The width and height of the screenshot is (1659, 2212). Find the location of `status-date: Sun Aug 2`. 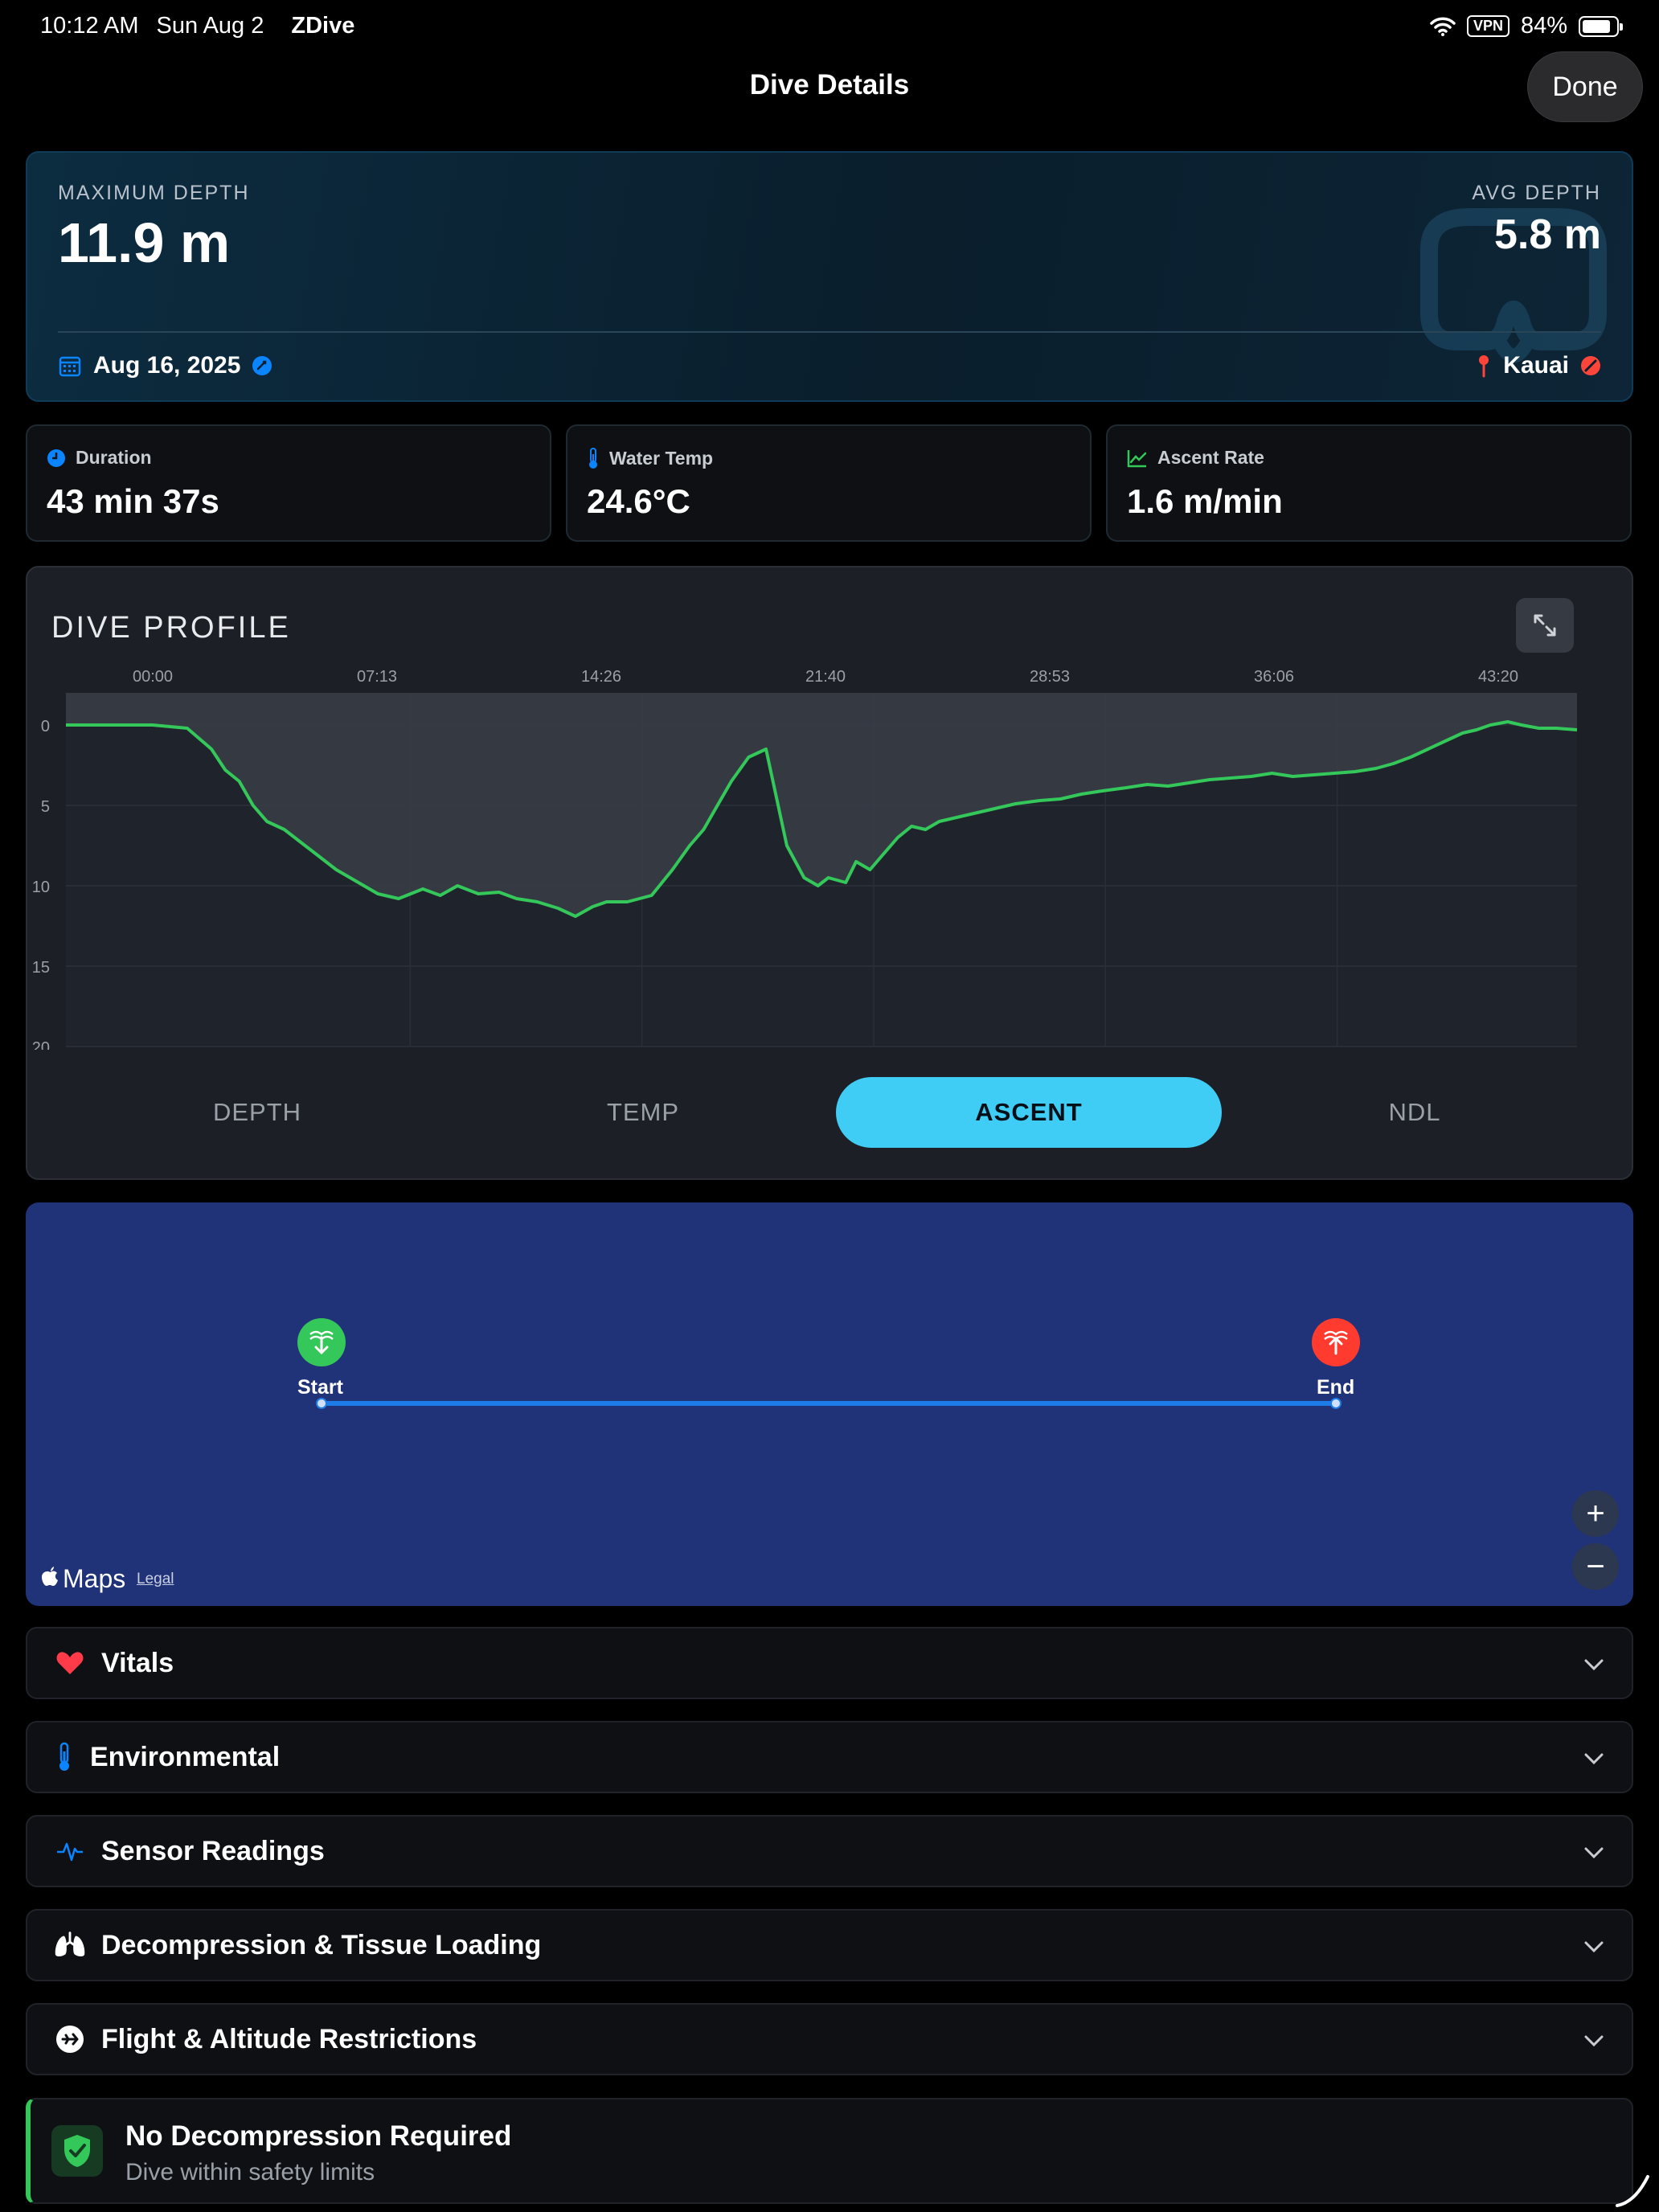

status-date: Sun Aug 2 is located at coordinates (210, 26).